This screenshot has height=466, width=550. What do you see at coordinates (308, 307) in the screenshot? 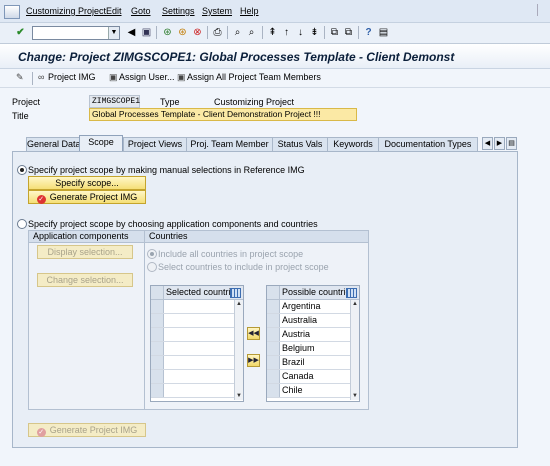
I see `table-row: Argentina` at bounding box center [308, 307].